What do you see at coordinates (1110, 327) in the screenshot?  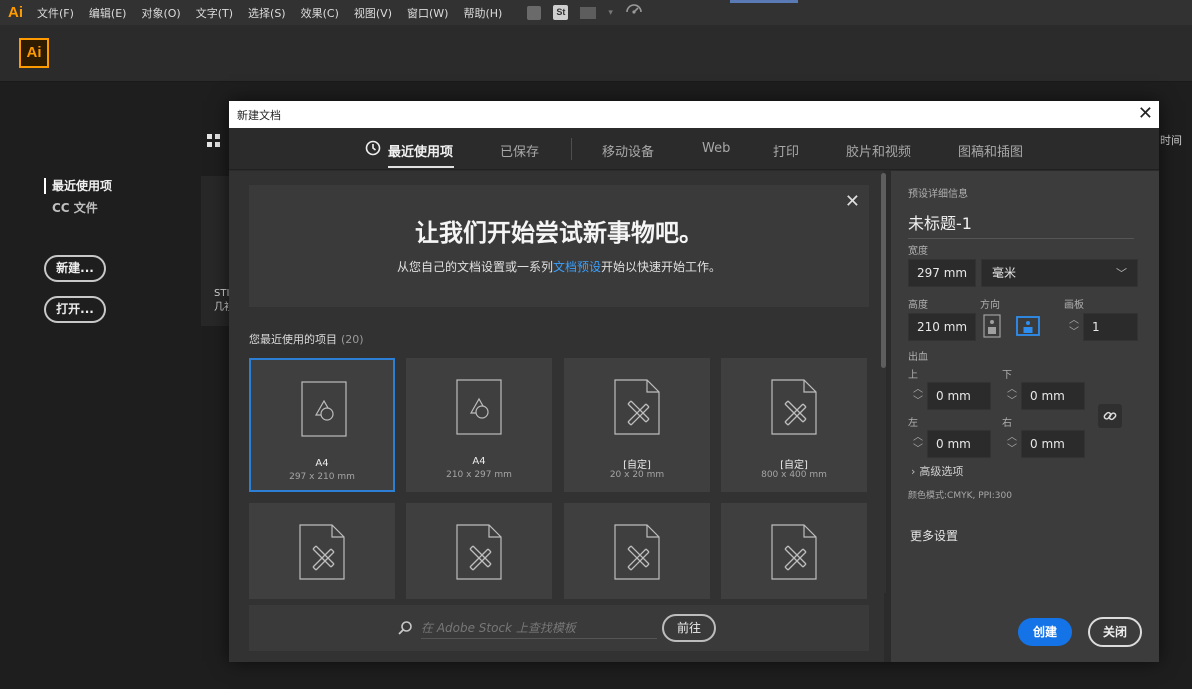 I see `artboards-field: 1` at bounding box center [1110, 327].